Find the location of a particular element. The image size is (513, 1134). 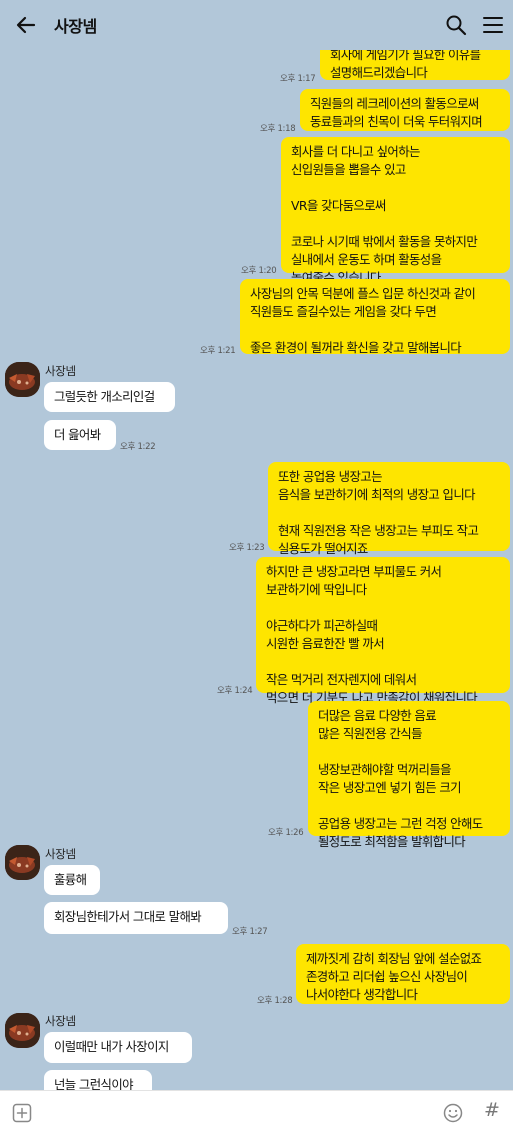

message-time: 오후 1:27 is located at coordinates (250, 932).